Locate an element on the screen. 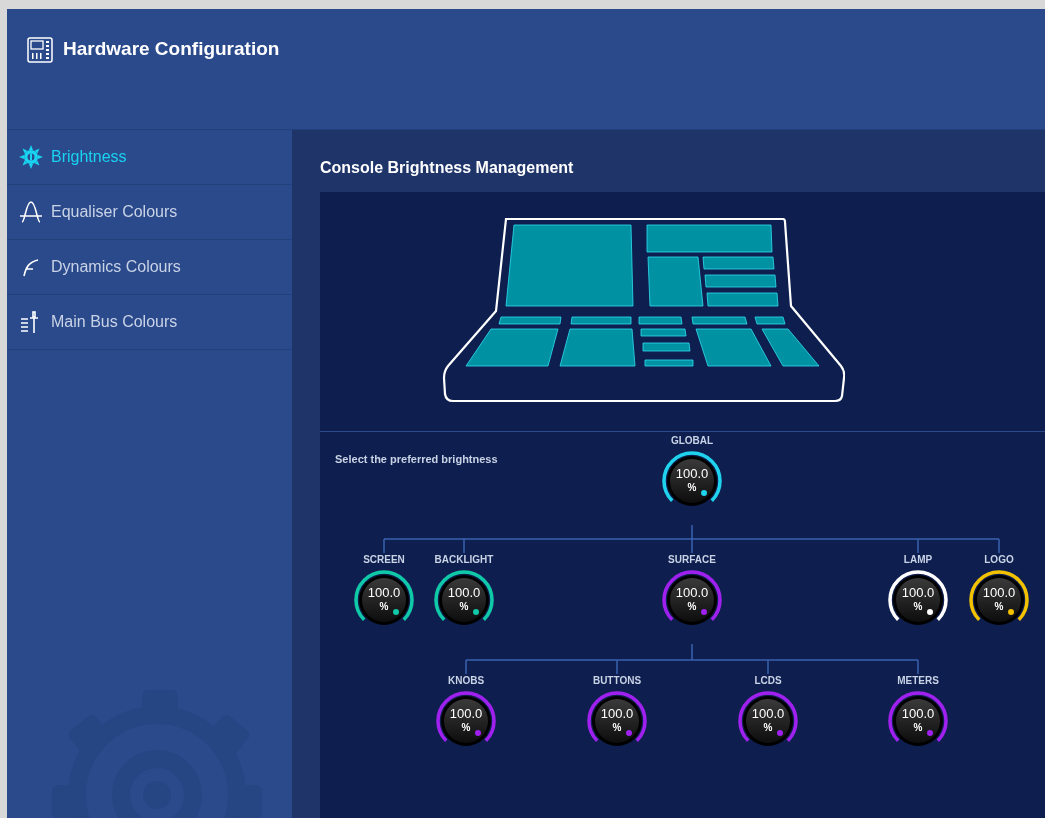 This screenshot has width=1045, height=818. knob-label: METERS is located at coordinates (918, 681).